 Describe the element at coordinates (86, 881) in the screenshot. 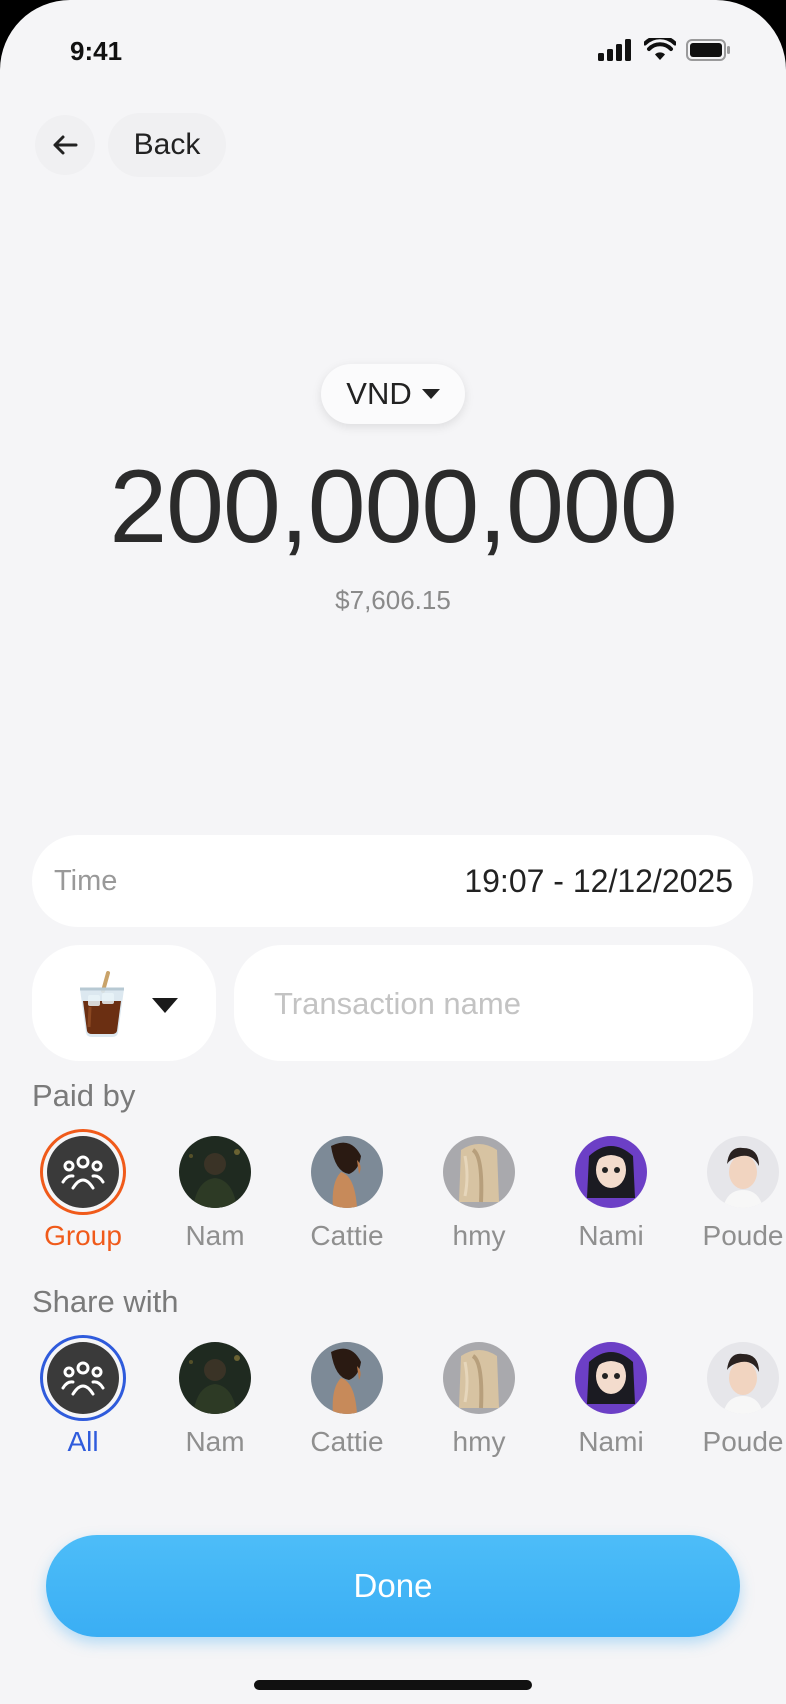

I see `time-label: Time` at that location.